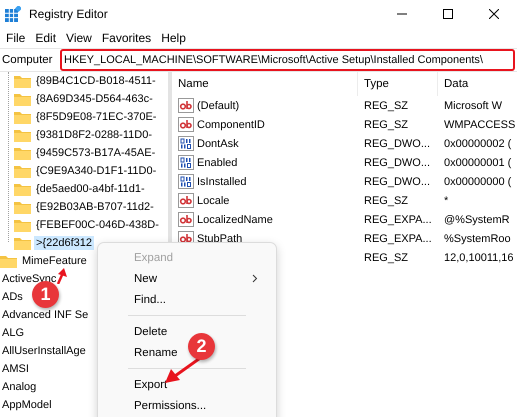 This screenshot has width=517, height=417. Describe the element at coordinates (479, 258) in the screenshot. I see `value-data: 12,0,10011,16` at that location.